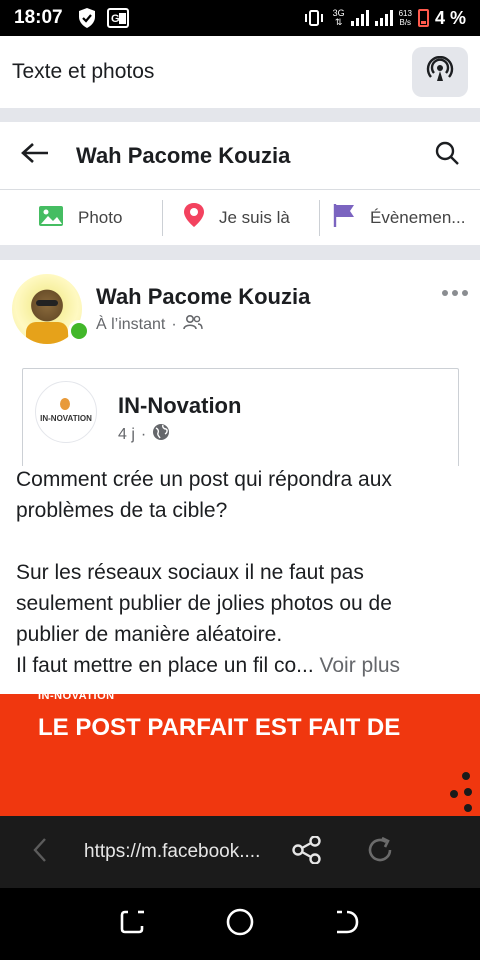 The image size is (480, 960). I want to click on post-meta: À l’instant ·, so click(149, 324).